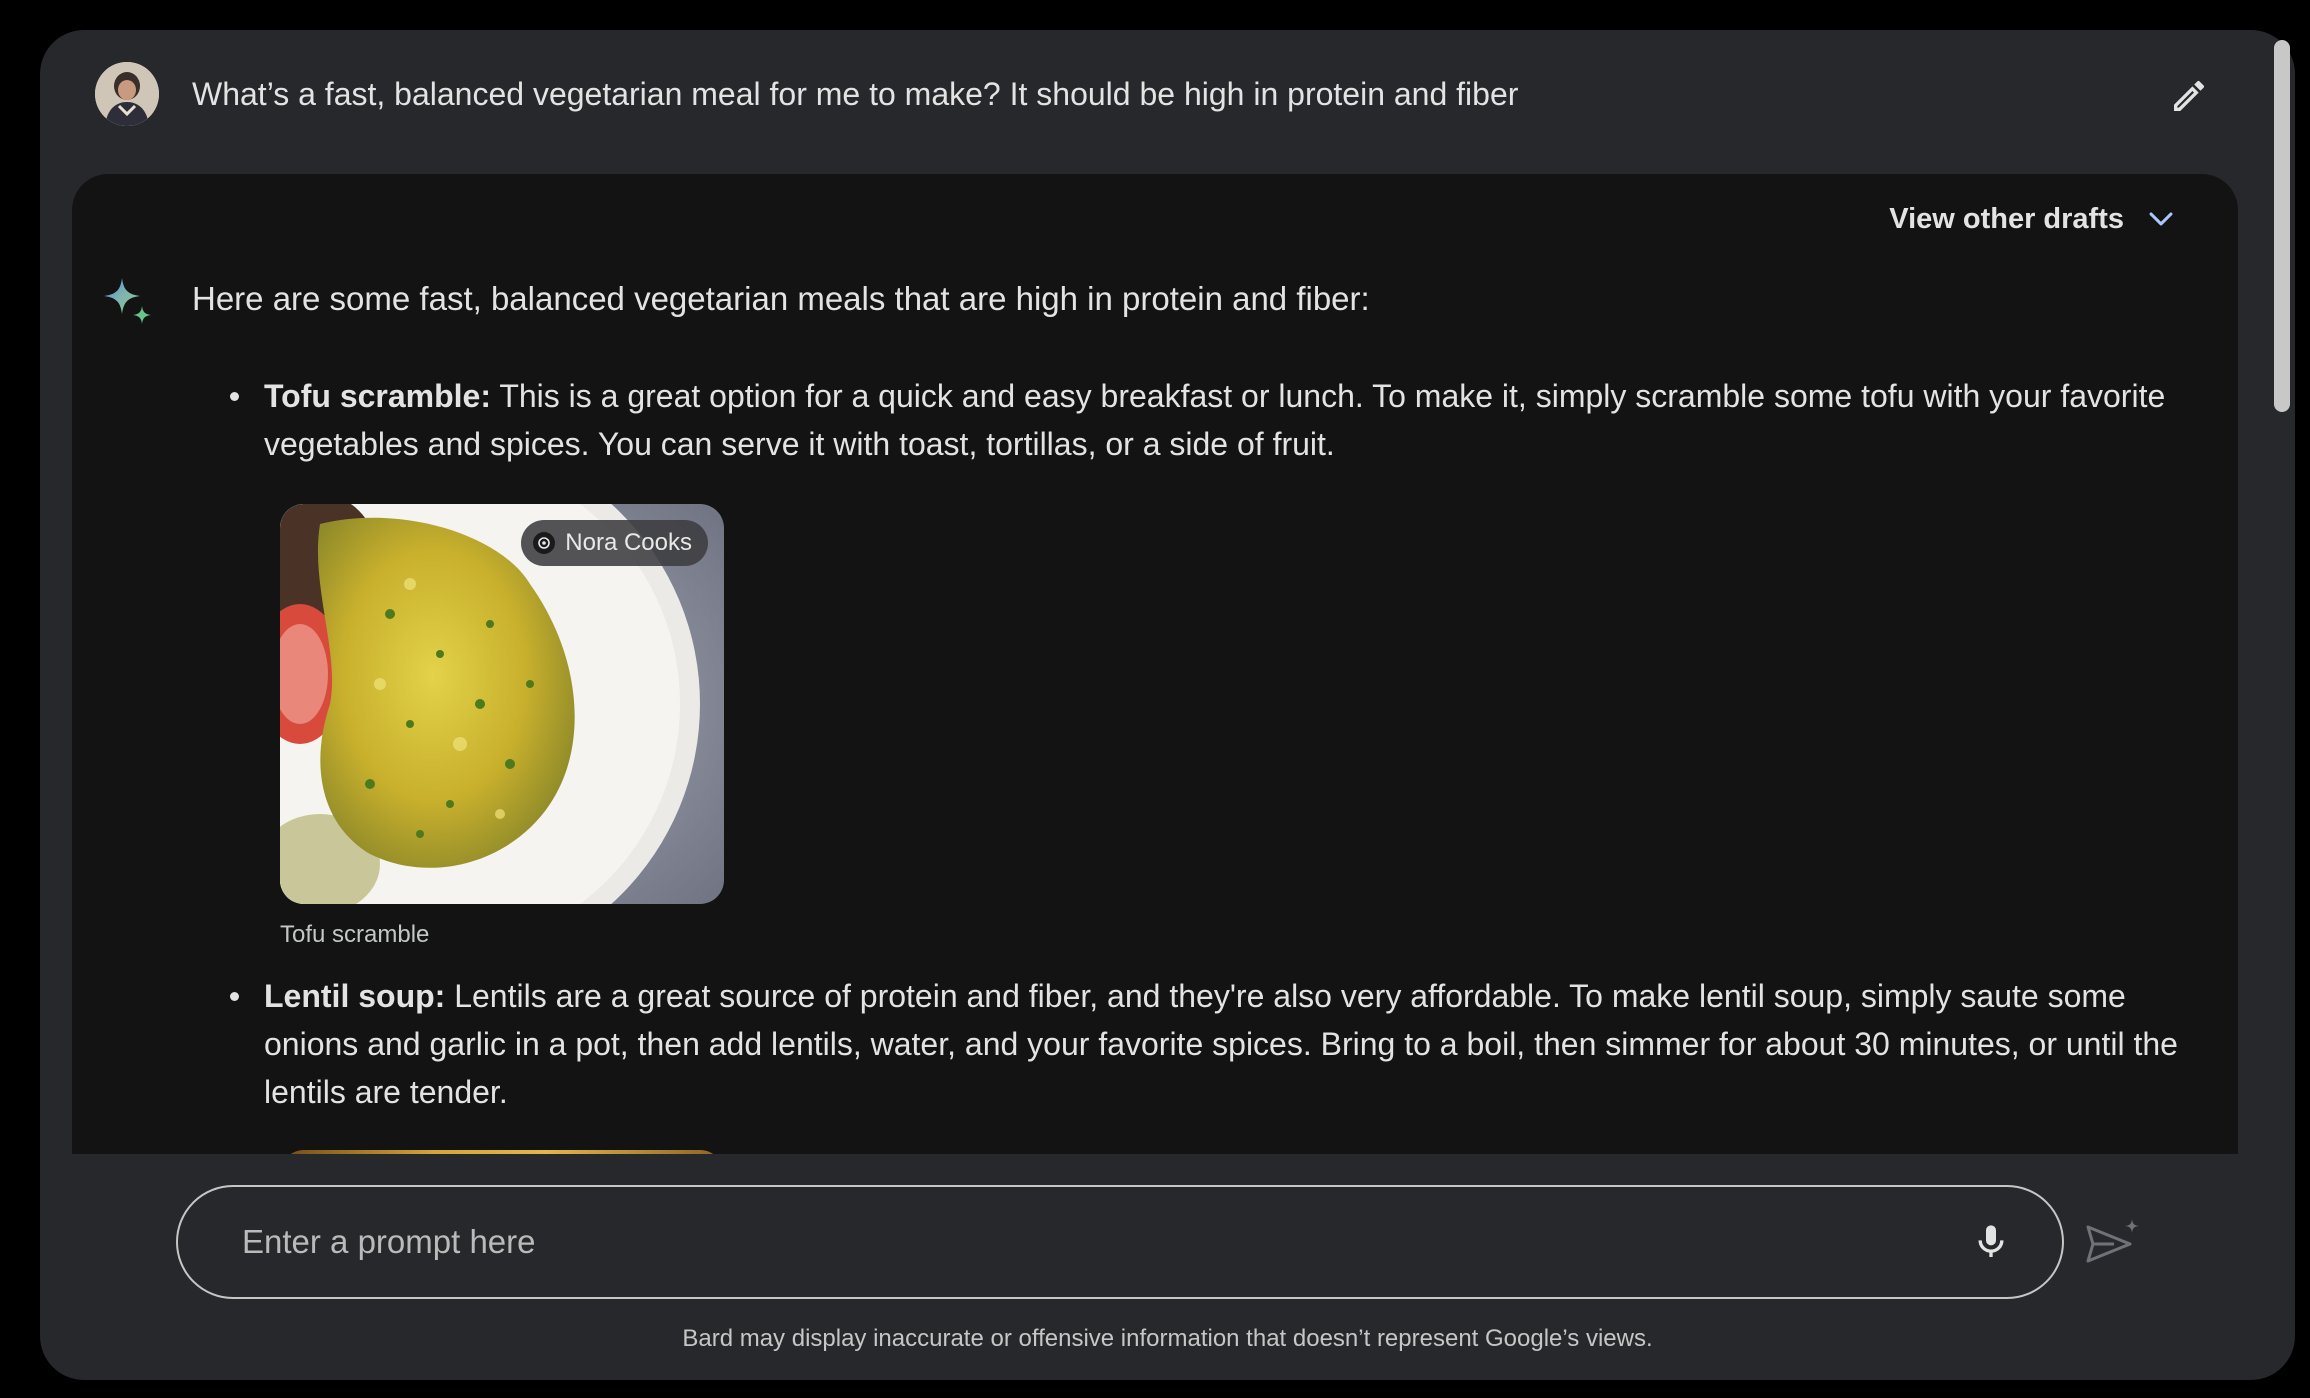  I want to click on item-title: Lentil soup:, so click(355, 996).